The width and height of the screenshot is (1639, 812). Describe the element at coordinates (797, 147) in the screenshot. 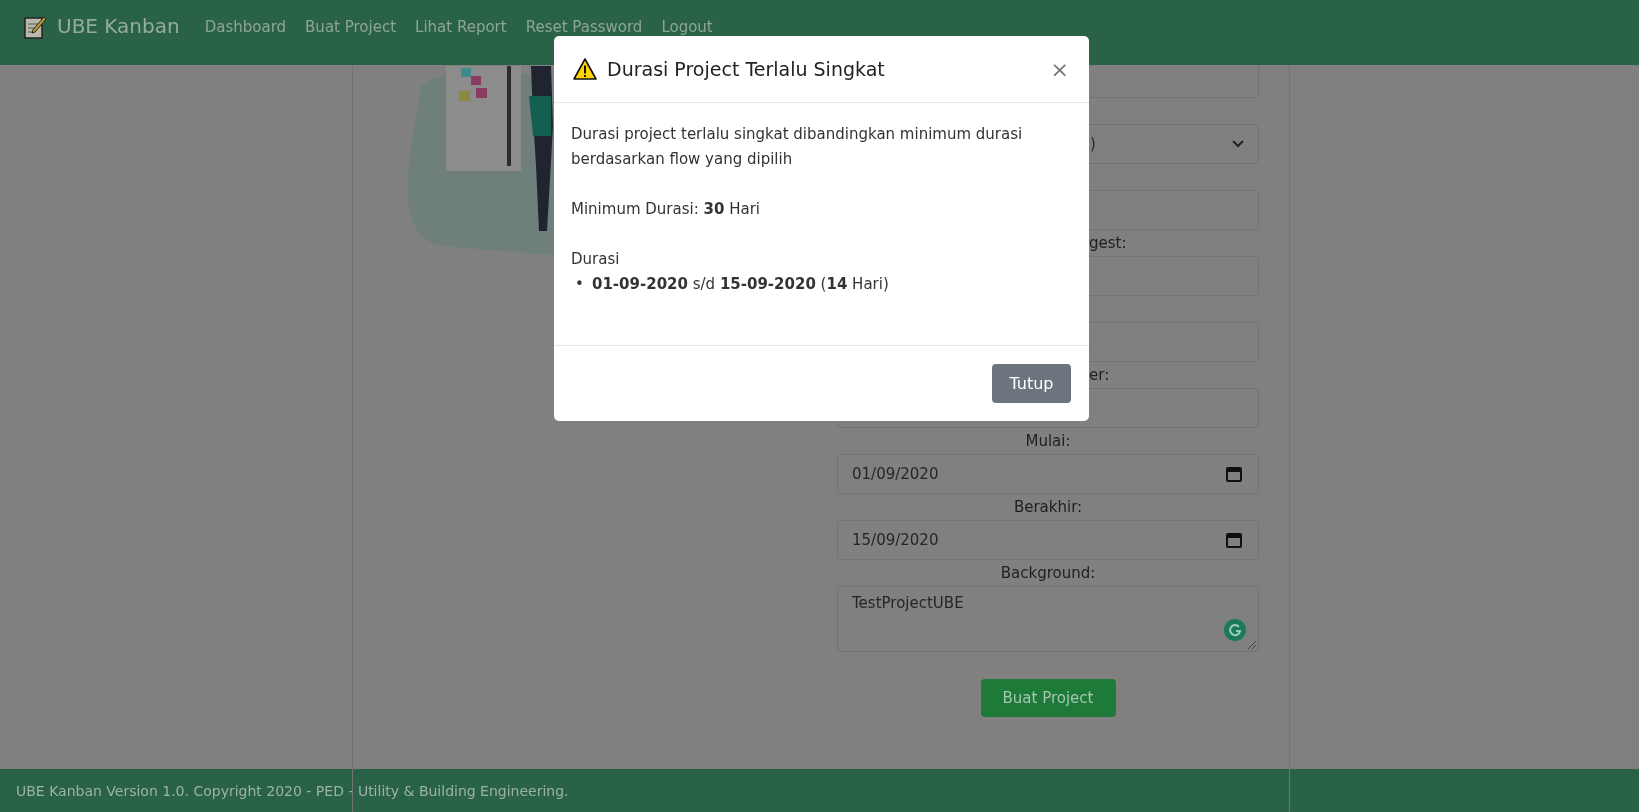

I see `modal-message: Durasi project terlalu singkat dibandingkan minimum durasi berdasarkan flow yang dipilih` at that location.